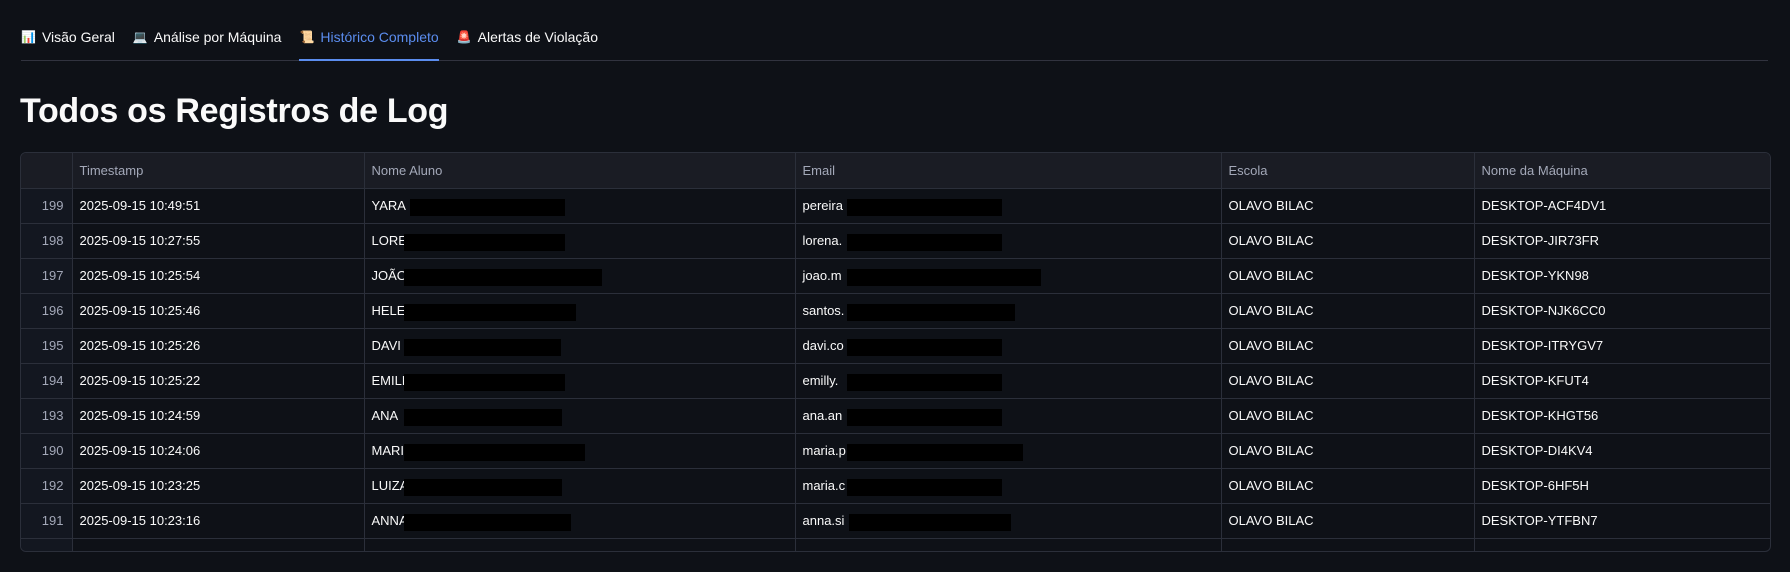 This screenshot has height=572, width=1790. I want to click on cell-nome-maquina: DESKTOP-ACF4DV1, so click(1622, 206).